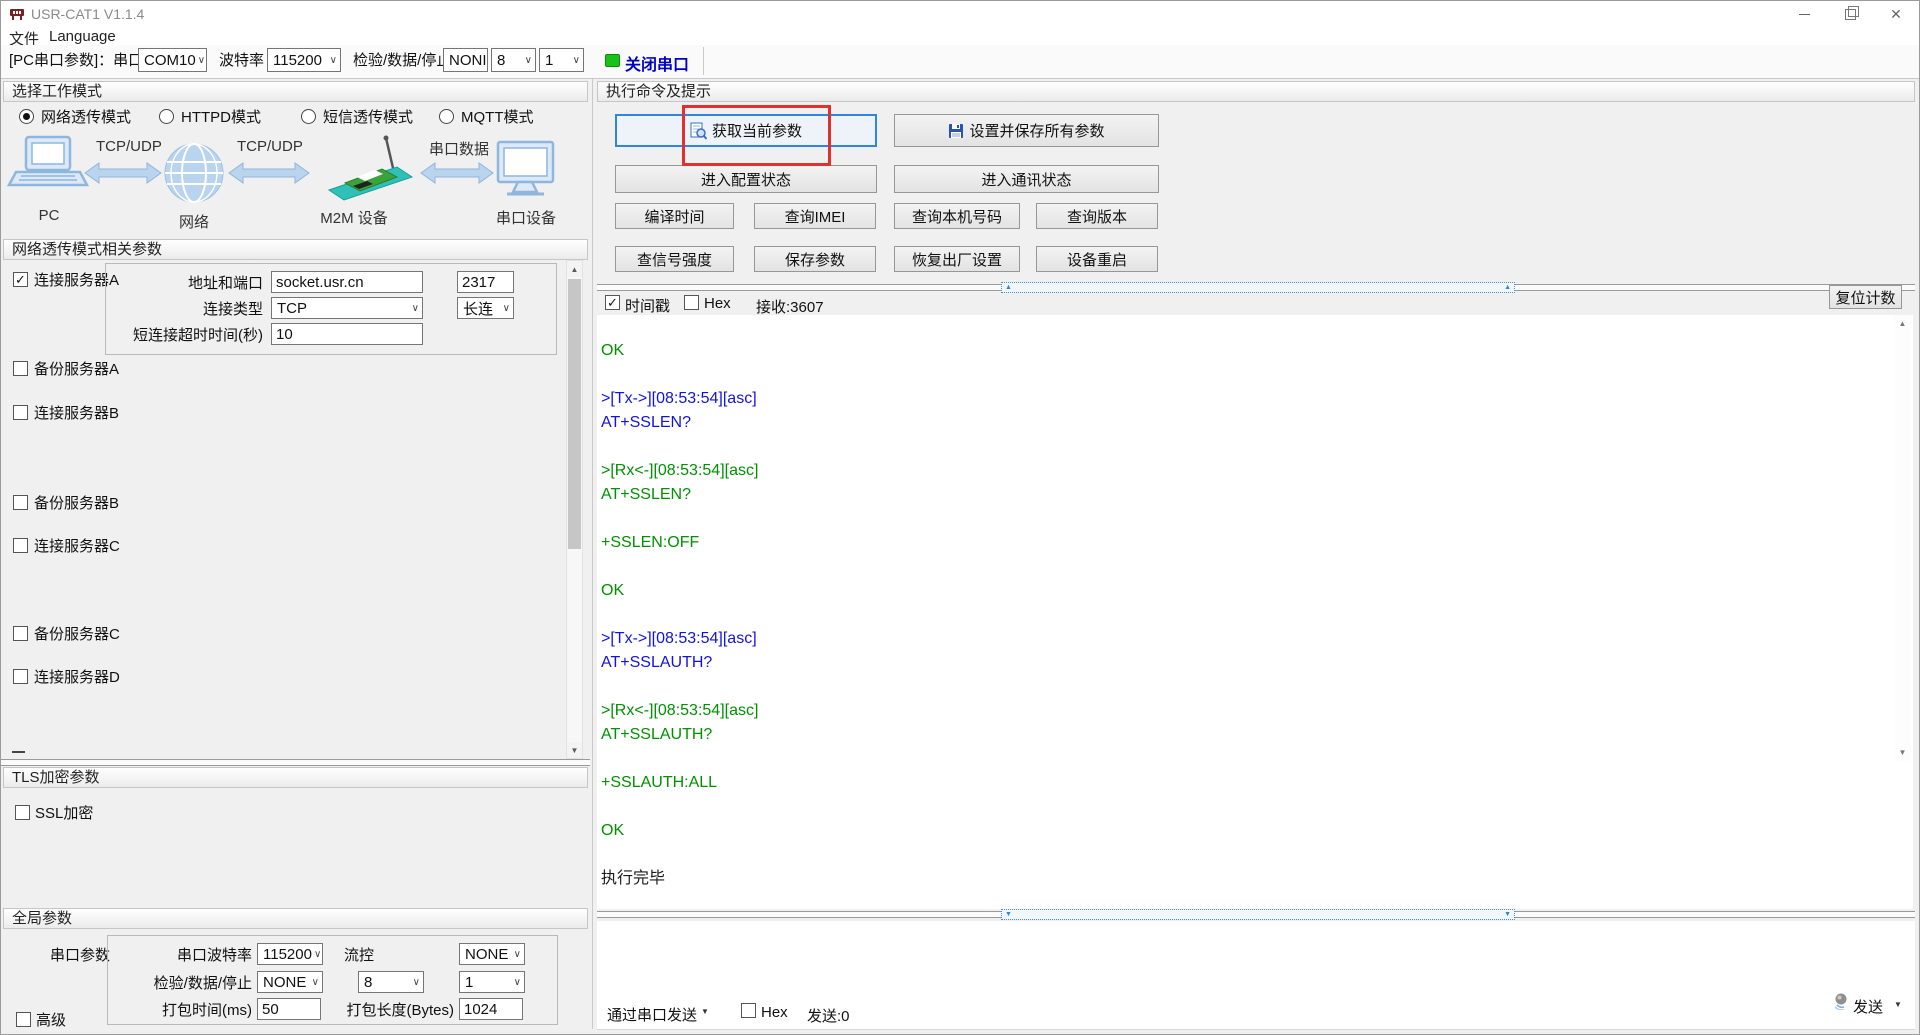 This screenshot has height=1035, width=1920. Describe the element at coordinates (57, 91) in the screenshot. I see `work-mode-header-label: 选择工作模式` at that location.